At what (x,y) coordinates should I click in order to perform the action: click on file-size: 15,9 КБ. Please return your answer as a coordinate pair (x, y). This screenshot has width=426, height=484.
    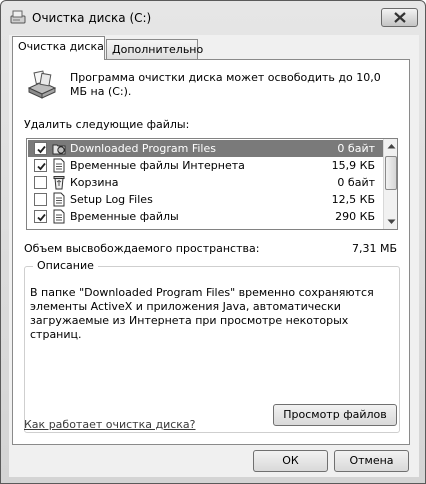
    Looking at the image, I should click on (353, 165).